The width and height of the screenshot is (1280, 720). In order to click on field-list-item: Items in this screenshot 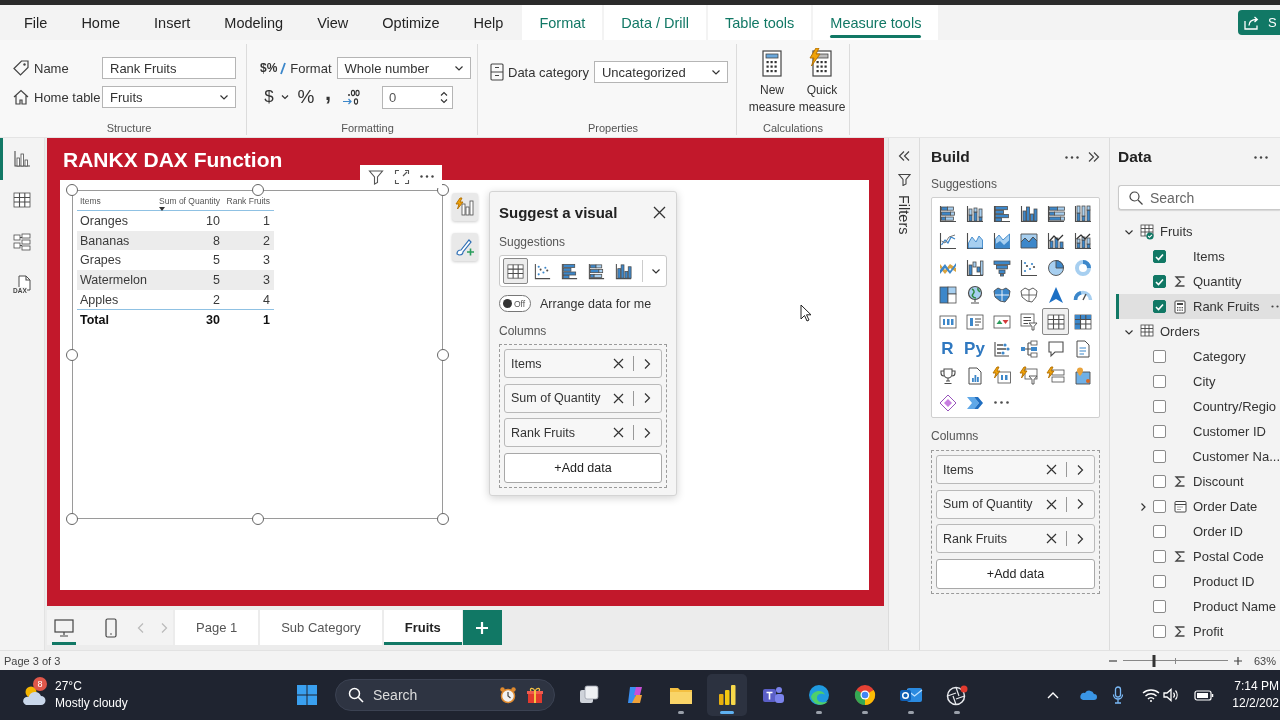, I will do `click(1198, 256)`.